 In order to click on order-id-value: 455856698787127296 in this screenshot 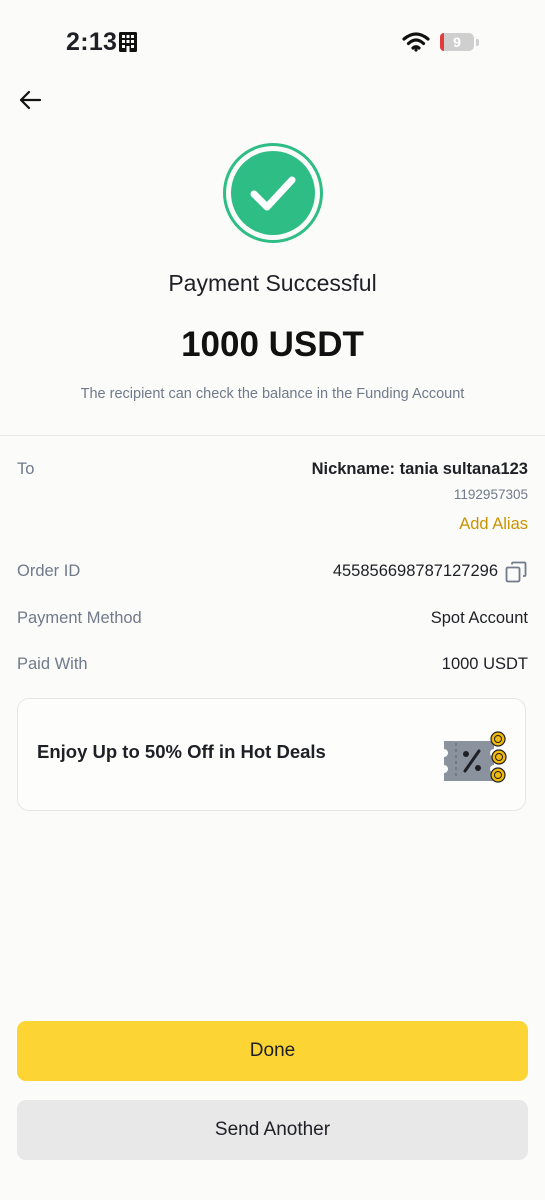, I will do `click(415, 571)`.